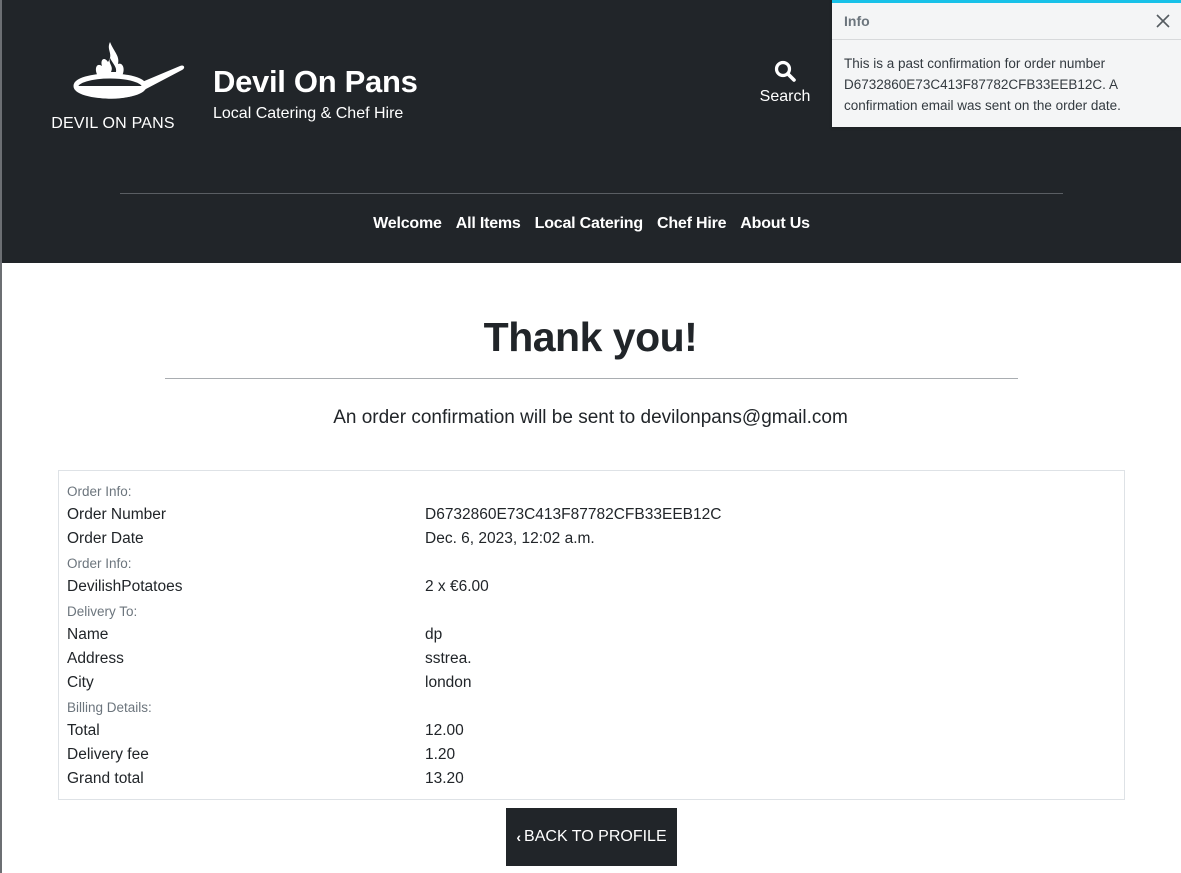 The width and height of the screenshot is (1181, 873). Describe the element at coordinates (592, 661) in the screenshot. I see `table-row: Address sstrea.` at that location.